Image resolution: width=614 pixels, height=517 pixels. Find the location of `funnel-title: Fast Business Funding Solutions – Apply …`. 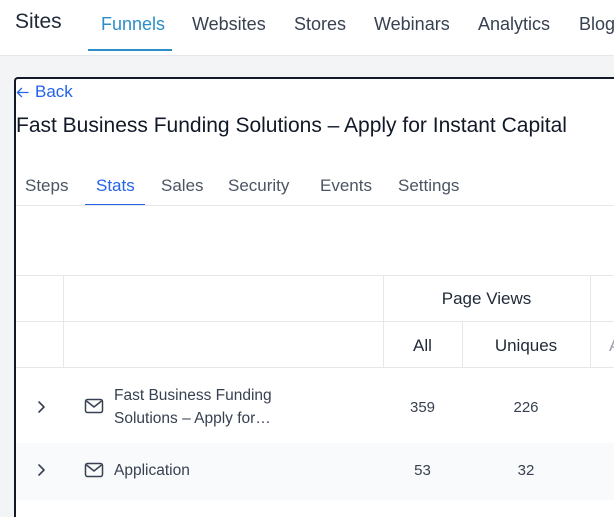

funnel-title: Fast Business Funding Solutions – Apply … is located at coordinates (291, 125).